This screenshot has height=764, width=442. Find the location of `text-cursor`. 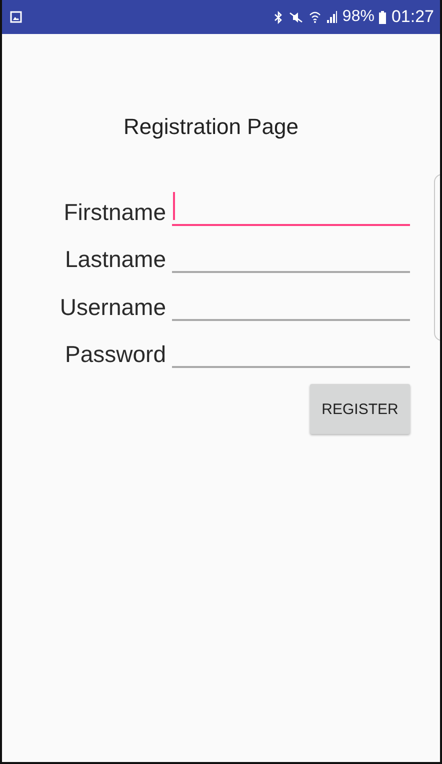

text-cursor is located at coordinates (174, 206).